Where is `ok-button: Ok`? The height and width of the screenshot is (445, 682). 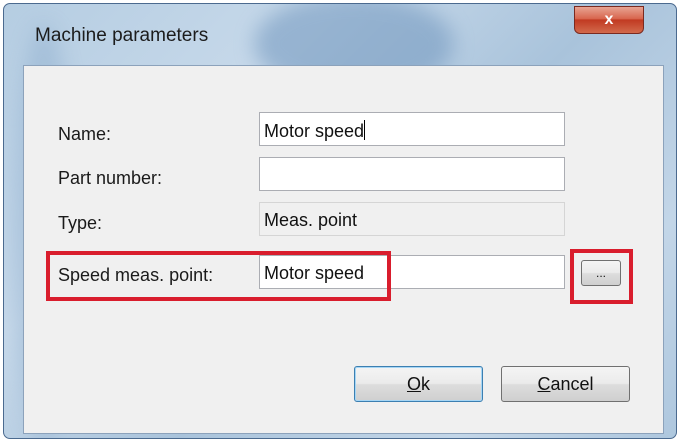 ok-button: Ok is located at coordinates (418, 384).